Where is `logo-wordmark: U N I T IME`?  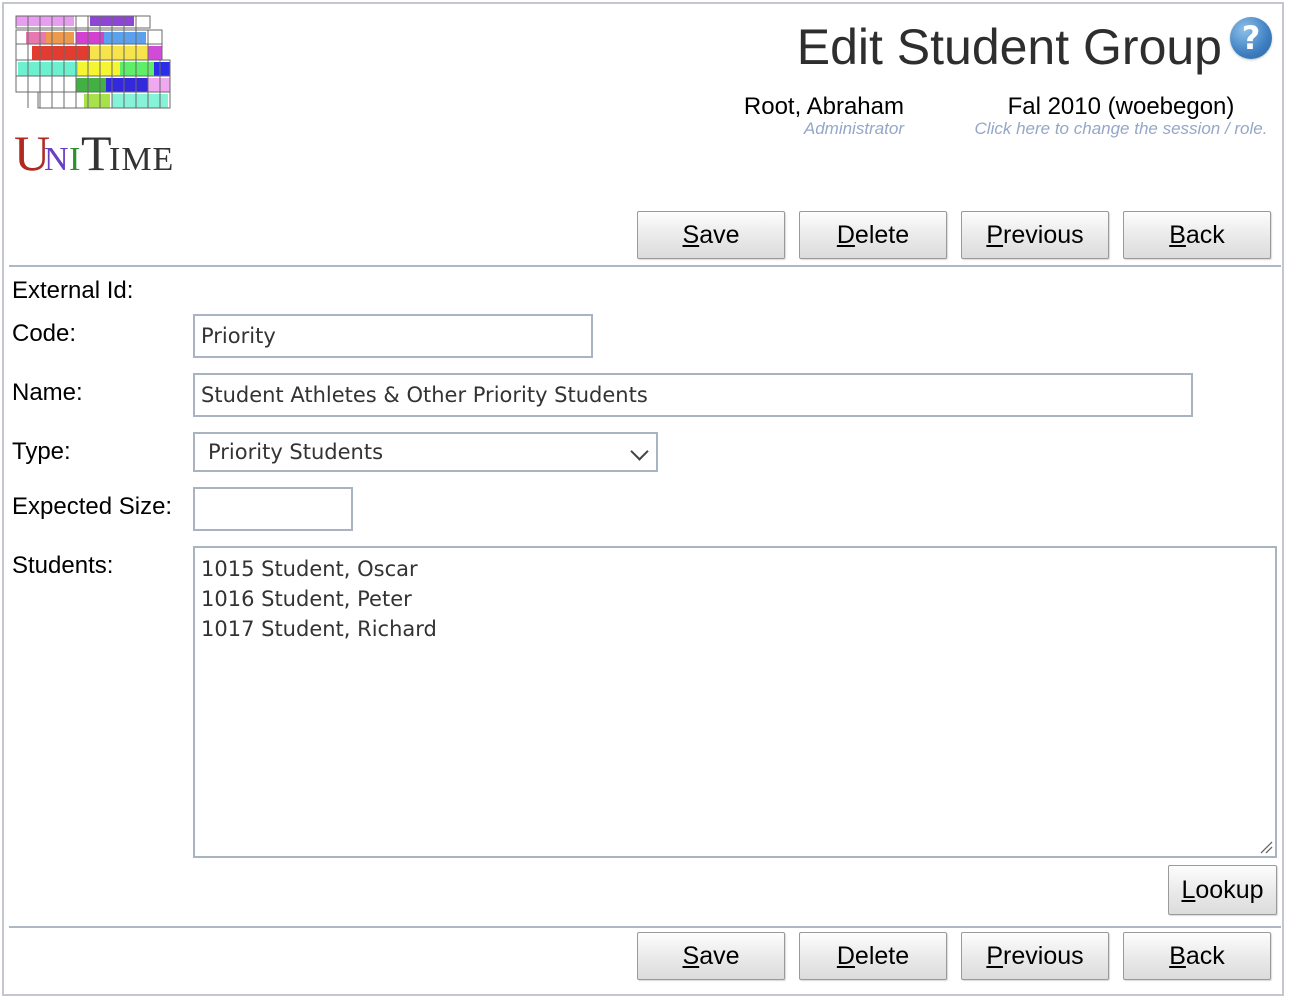 logo-wordmark: U N I T IME is located at coordinates (94, 150).